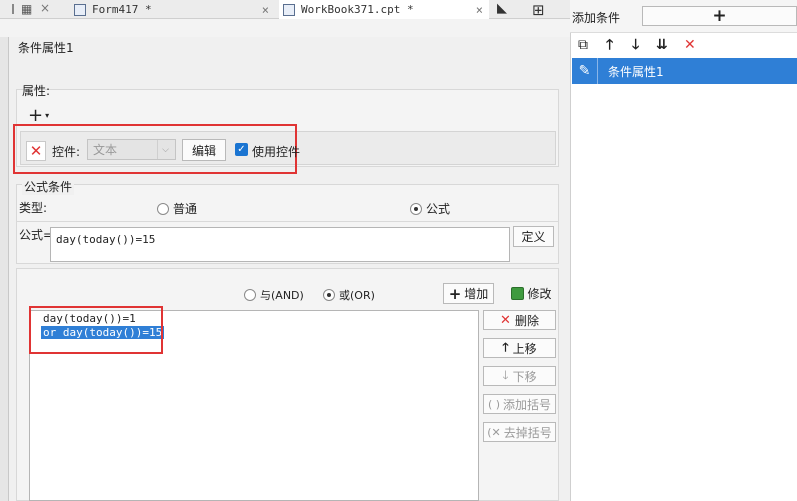  I want to click on remove-bracket-icon: (✕, so click(494, 432).